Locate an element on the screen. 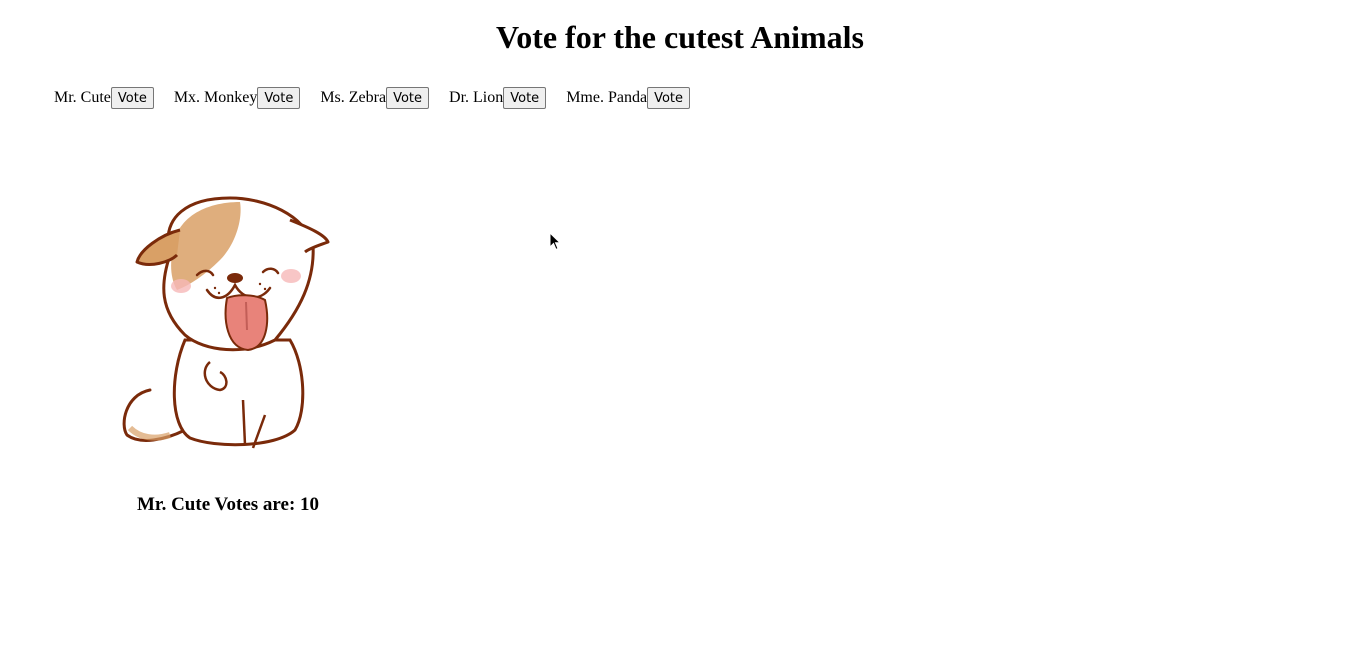 The height and width of the screenshot is (665, 1360). candidate-dr-lion: Dr. Lion Vote is located at coordinates (498, 98).